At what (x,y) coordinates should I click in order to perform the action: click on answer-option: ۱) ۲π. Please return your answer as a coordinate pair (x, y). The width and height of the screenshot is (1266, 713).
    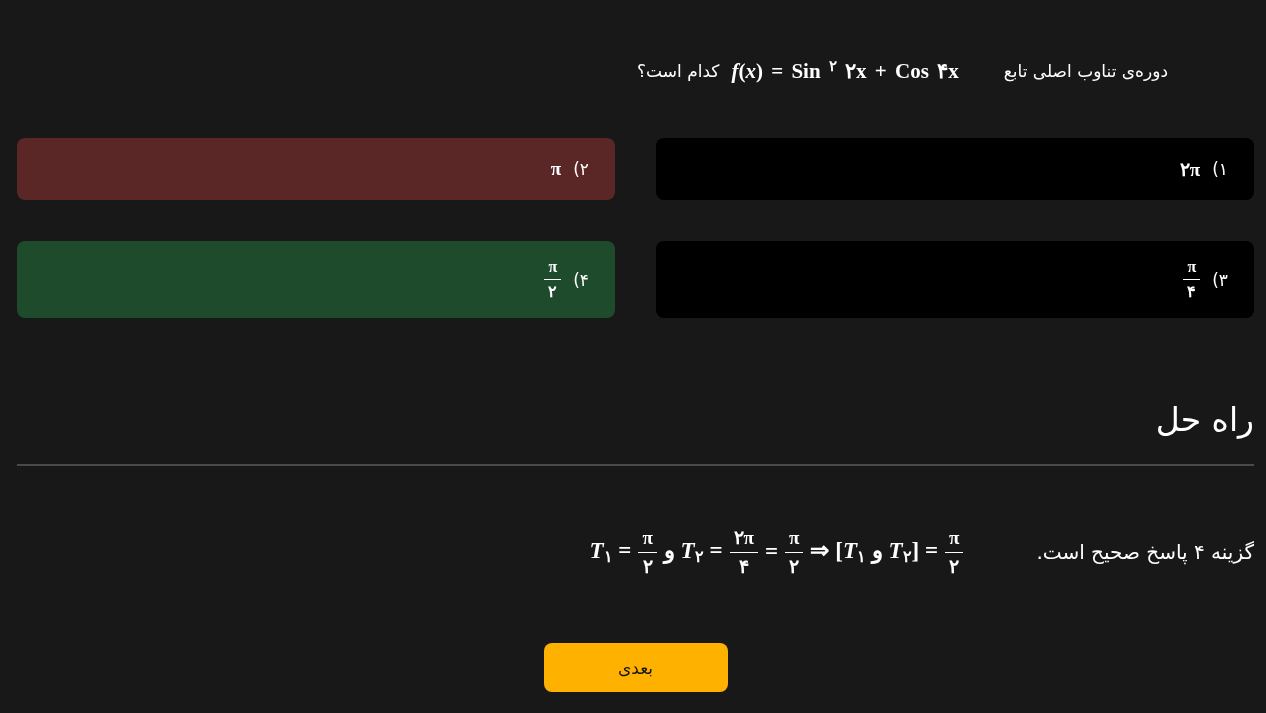
    Looking at the image, I should click on (955, 169).